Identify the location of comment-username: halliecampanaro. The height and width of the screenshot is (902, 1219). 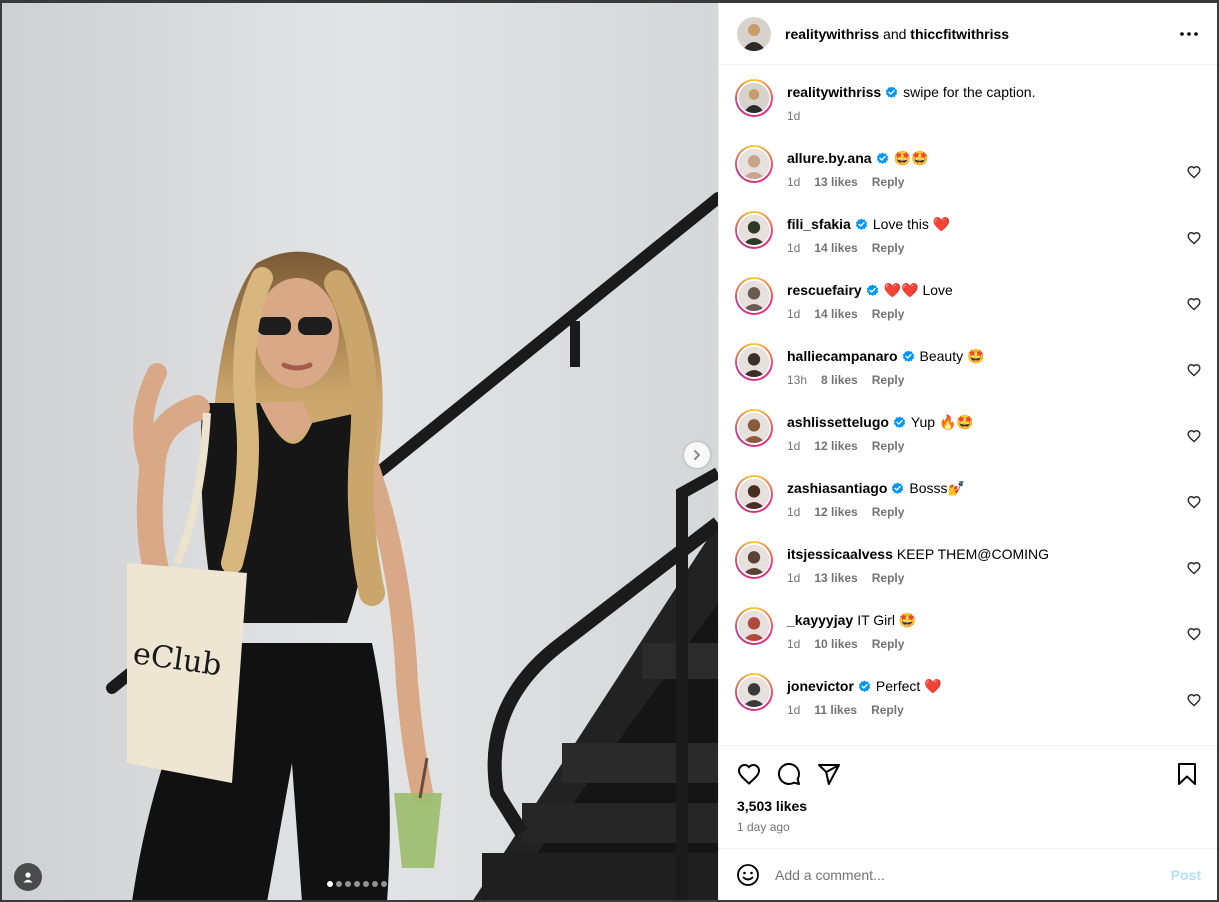
(842, 356).